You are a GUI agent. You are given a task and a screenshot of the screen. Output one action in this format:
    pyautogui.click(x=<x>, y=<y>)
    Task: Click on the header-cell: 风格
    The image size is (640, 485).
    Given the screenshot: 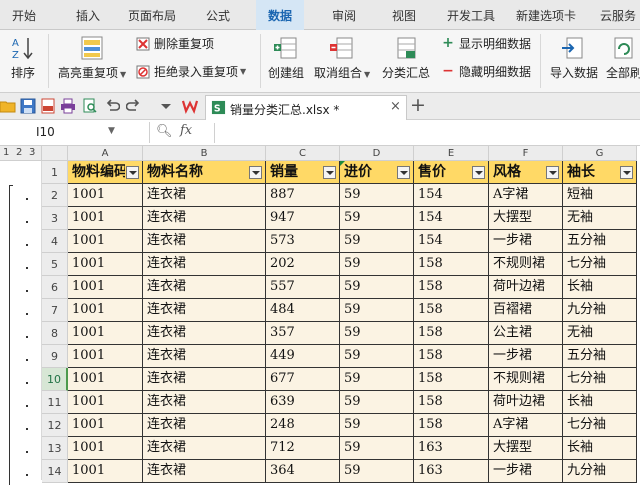 What is the action you would take?
    pyautogui.click(x=526, y=172)
    